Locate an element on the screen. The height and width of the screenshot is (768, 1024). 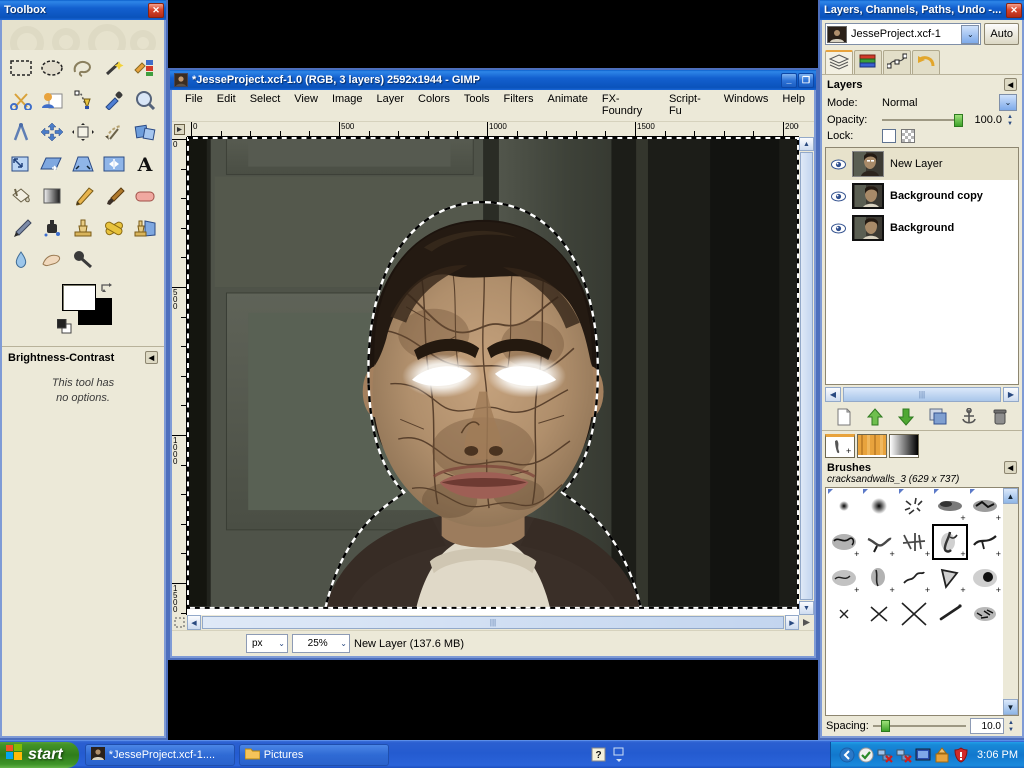
perspective-tool is located at coordinates (83, 164).